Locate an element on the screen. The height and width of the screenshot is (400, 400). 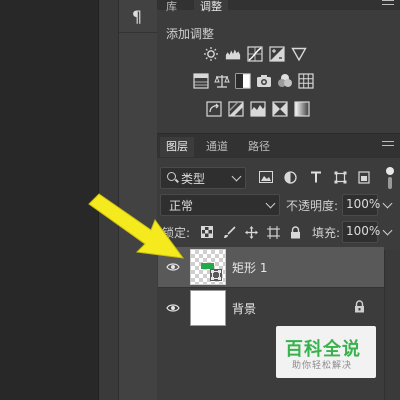
image-filter-icon is located at coordinates (266, 177).